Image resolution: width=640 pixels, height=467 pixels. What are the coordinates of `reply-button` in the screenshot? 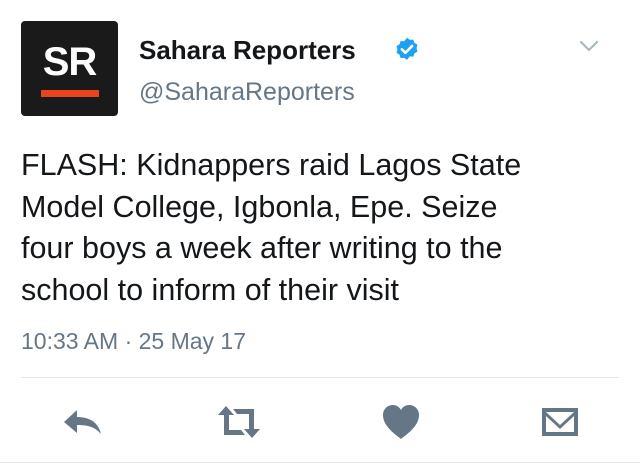 It's located at (82, 422).